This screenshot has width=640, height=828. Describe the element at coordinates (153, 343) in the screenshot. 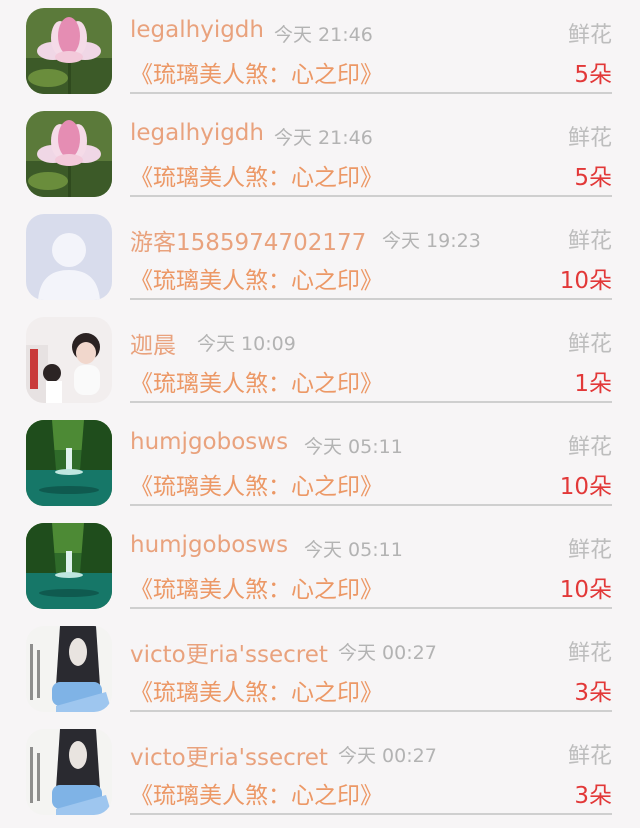

I see `username: 迦晨` at that location.